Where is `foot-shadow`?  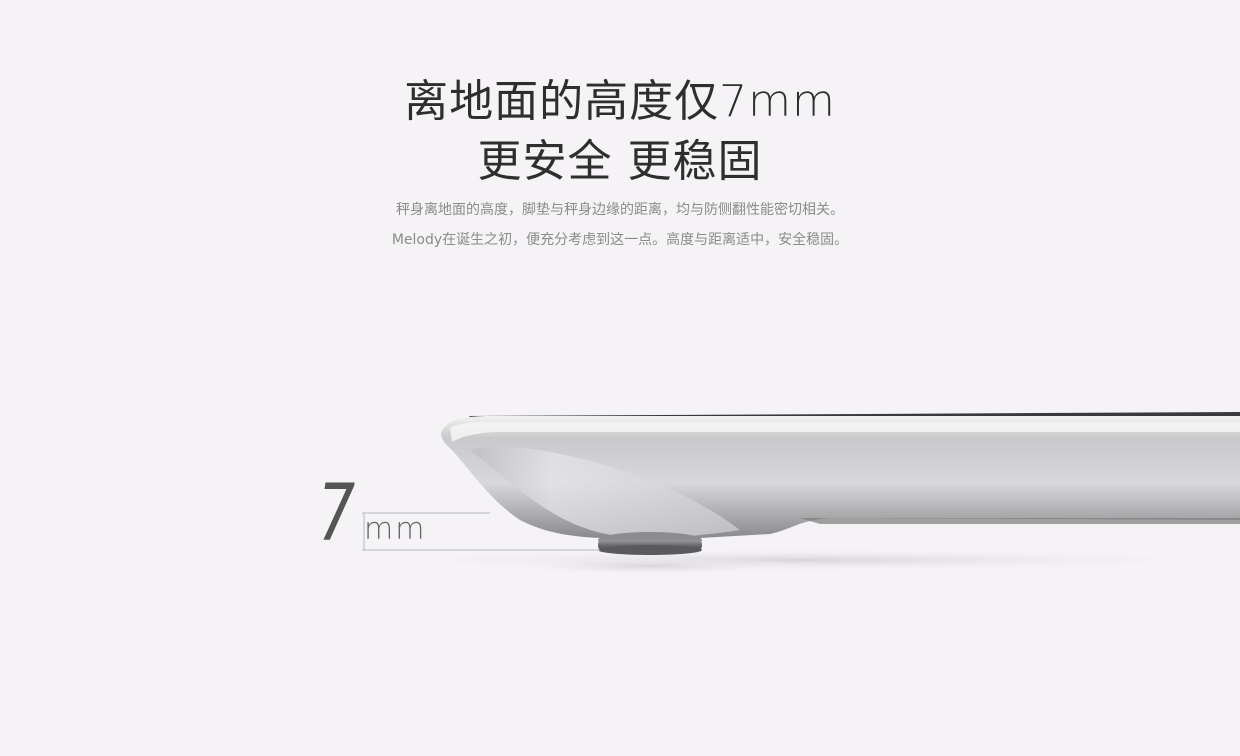 foot-shadow is located at coordinates (650, 566).